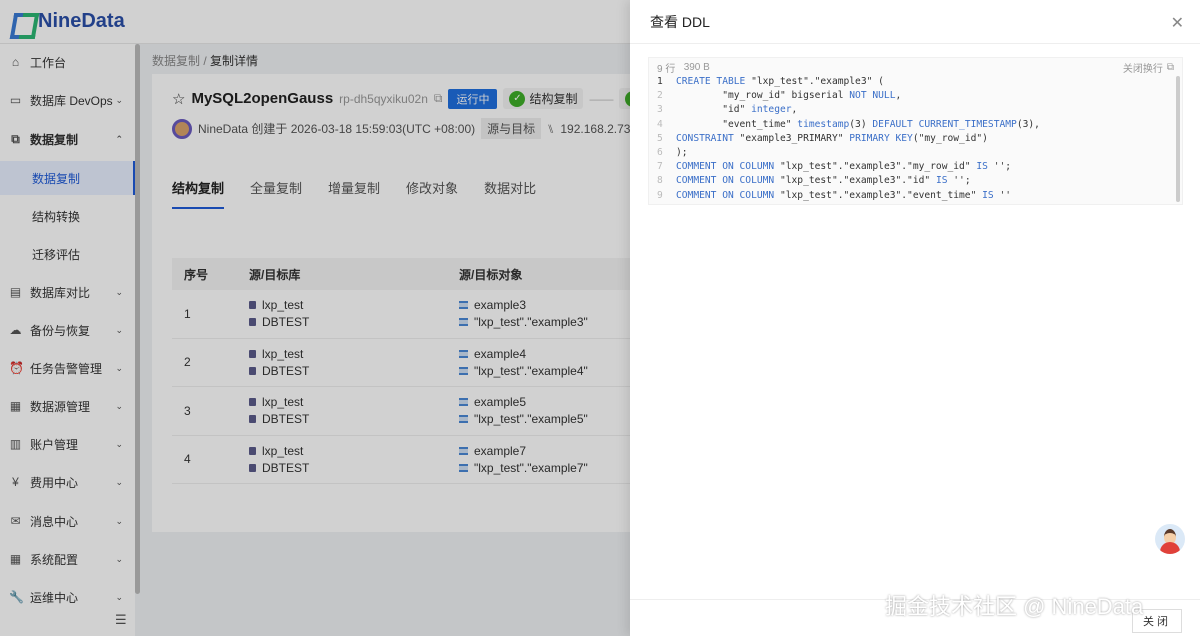 The height and width of the screenshot is (636, 1200). Describe the element at coordinates (915, 111) in the screenshot. I see `code-line: 3 "id" integer,` at that location.